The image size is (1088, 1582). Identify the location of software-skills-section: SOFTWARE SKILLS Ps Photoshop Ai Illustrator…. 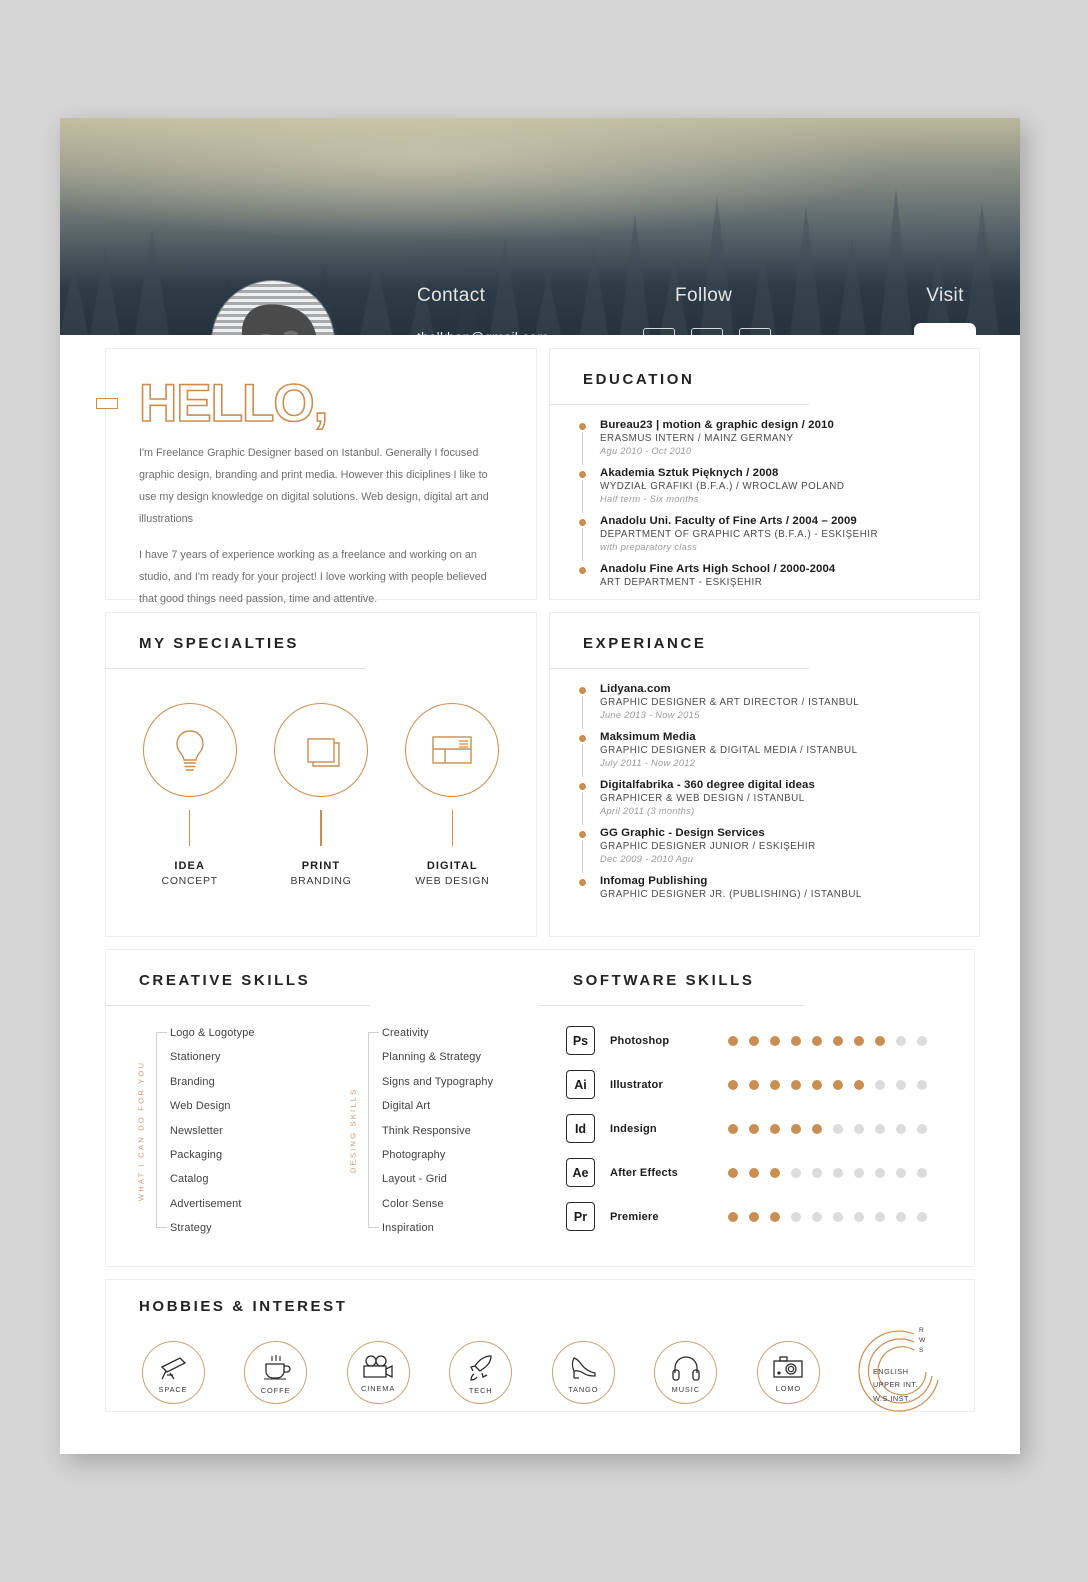
(756, 1108).